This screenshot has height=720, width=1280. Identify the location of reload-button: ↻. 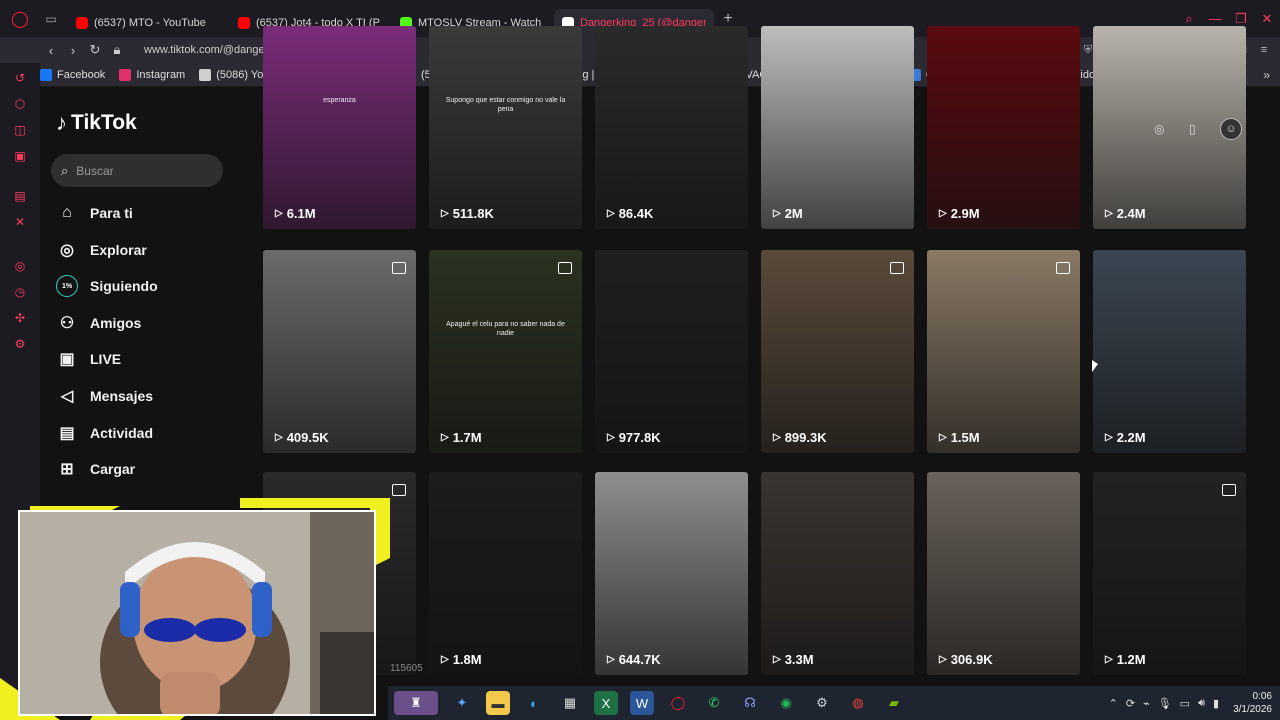
(95, 50).